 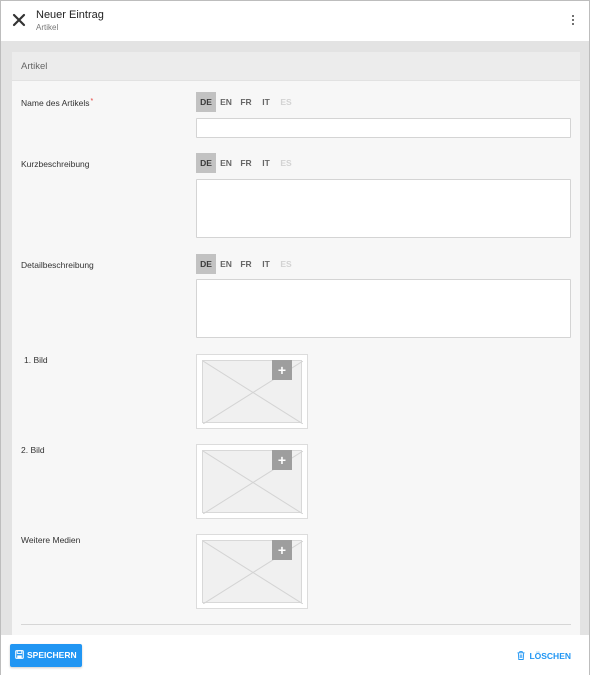 What do you see at coordinates (295, 21) in the screenshot?
I see `dialog-header: Neuer Eintrag Artikel` at bounding box center [295, 21].